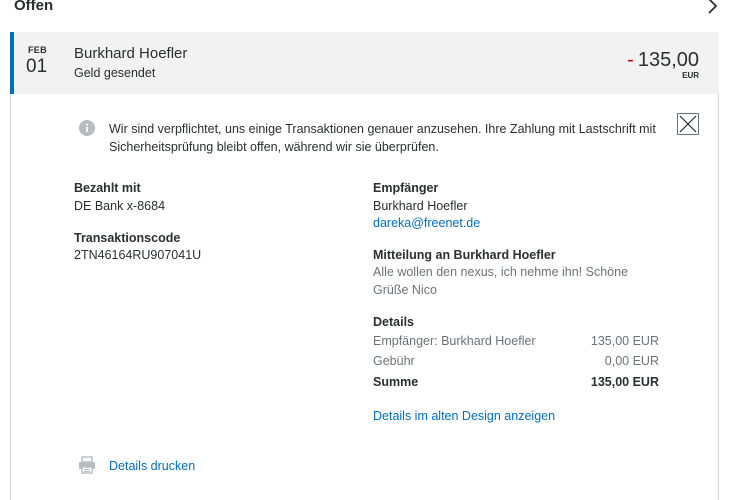 The height and width of the screenshot is (500, 731). What do you see at coordinates (394, 361) in the screenshot?
I see `details-fee-label: Gebühr` at bounding box center [394, 361].